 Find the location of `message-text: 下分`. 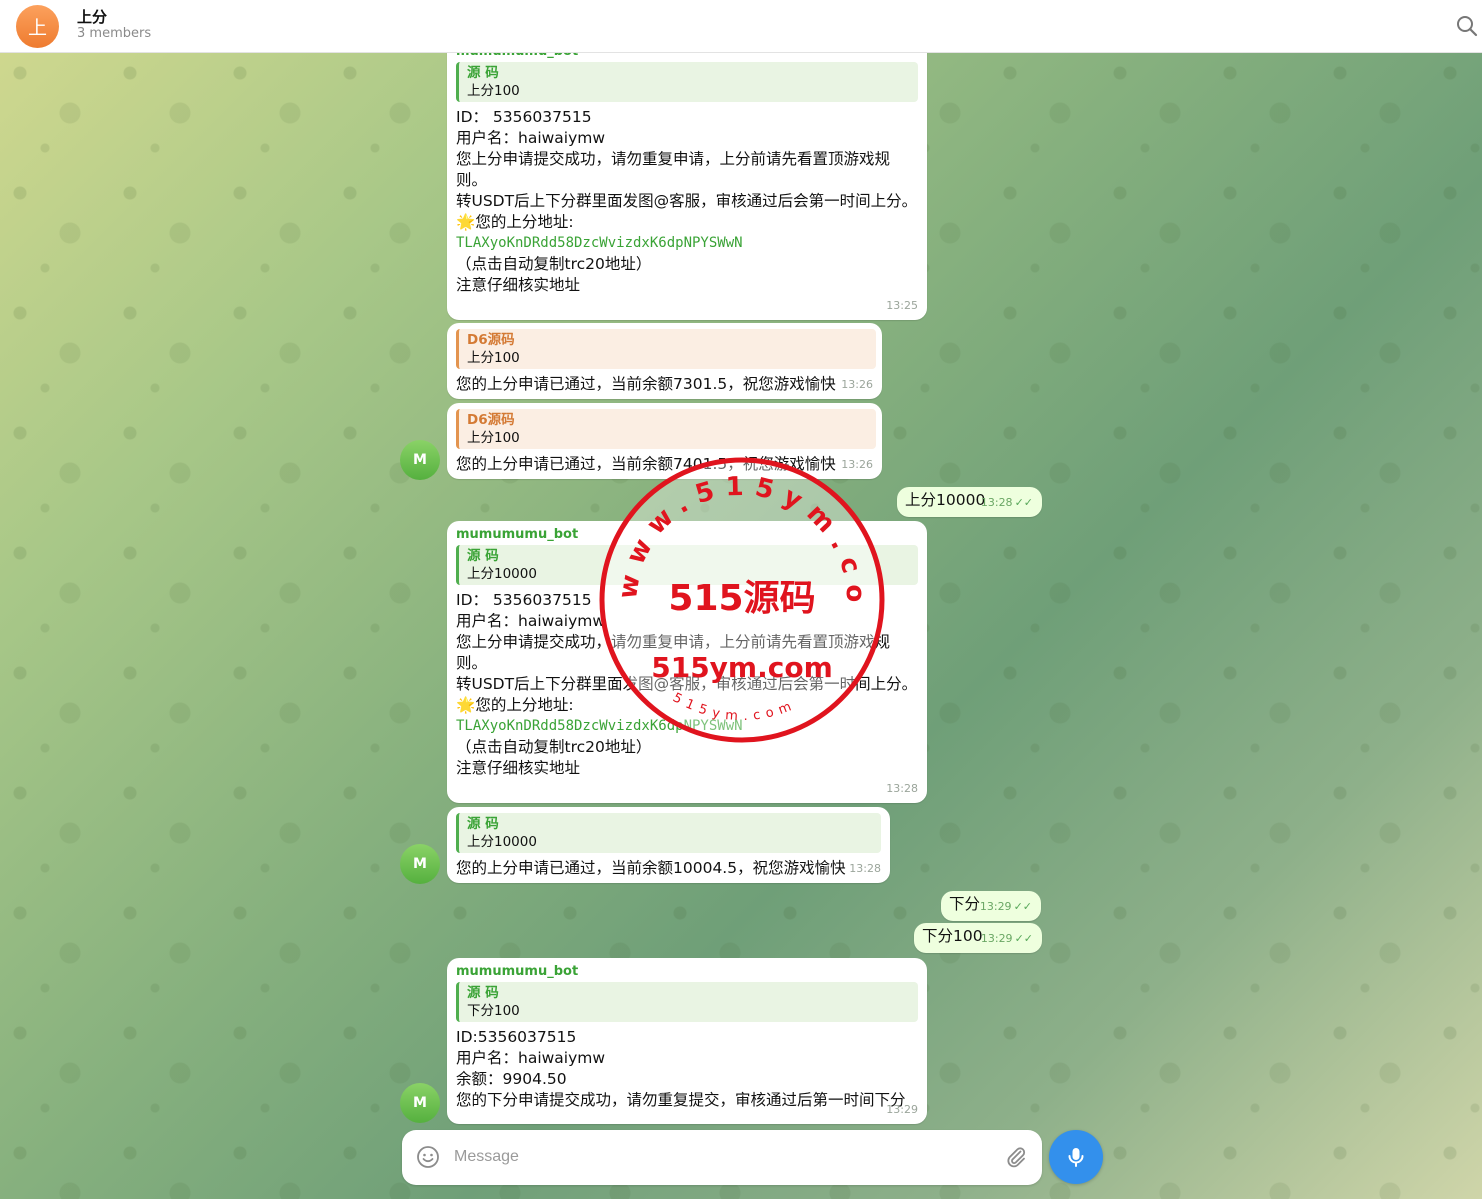

message-text: 下分 is located at coordinates (965, 904).